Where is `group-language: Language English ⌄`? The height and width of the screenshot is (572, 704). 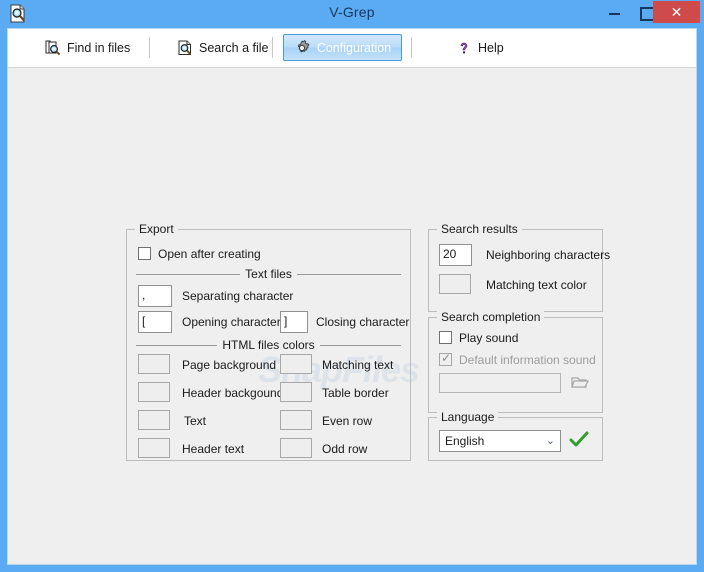
group-language: Language English ⌄ is located at coordinates (515, 435).